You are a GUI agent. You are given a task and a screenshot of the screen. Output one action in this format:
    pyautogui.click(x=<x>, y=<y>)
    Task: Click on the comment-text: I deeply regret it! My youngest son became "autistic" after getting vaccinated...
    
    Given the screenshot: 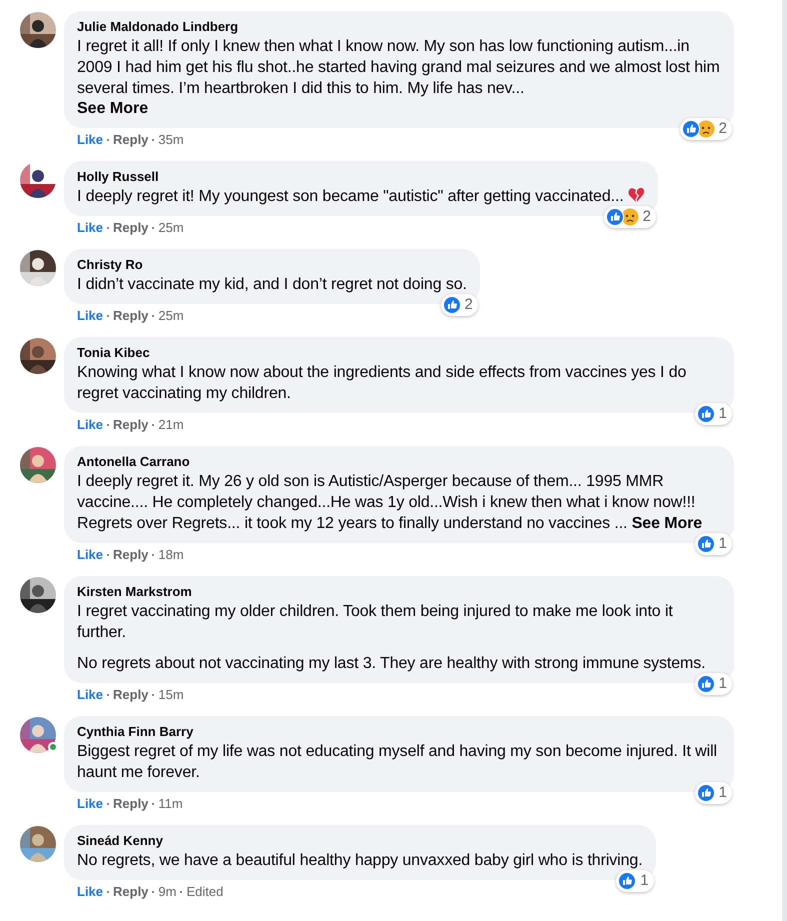 What is the action you would take?
    pyautogui.click(x=361, y=196)
    